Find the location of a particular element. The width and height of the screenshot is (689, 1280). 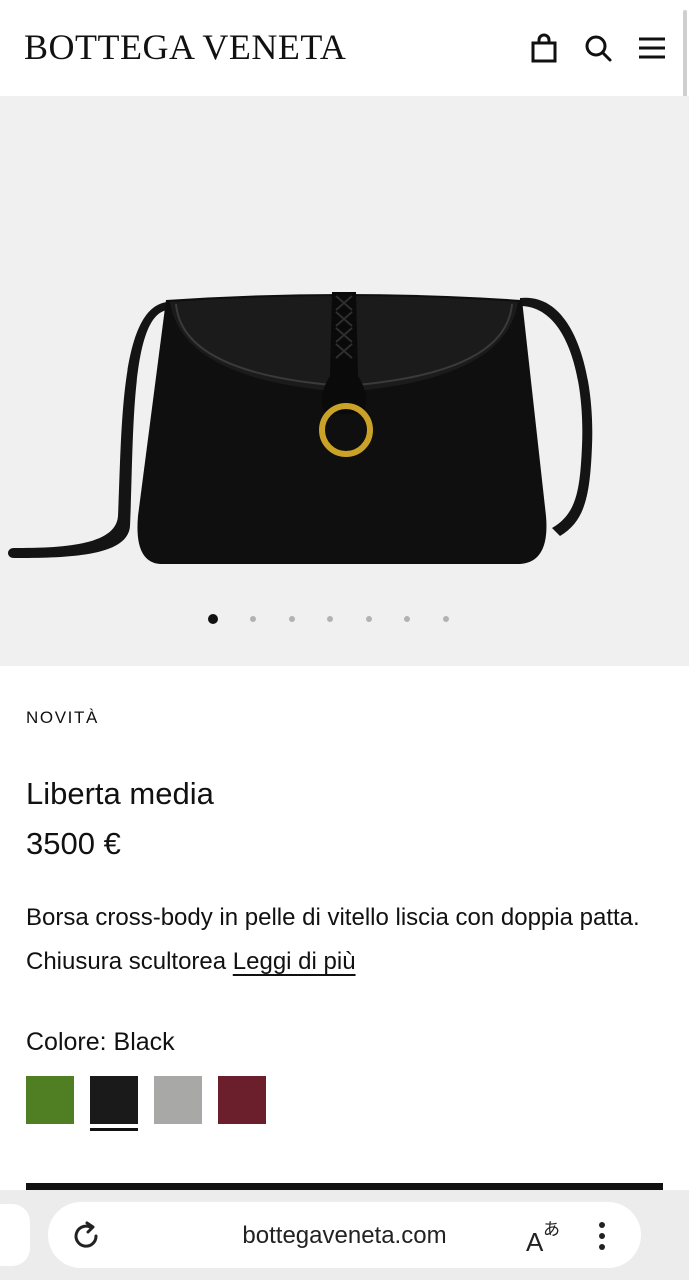

color-value: Black is located at coordinates (144, 1042).